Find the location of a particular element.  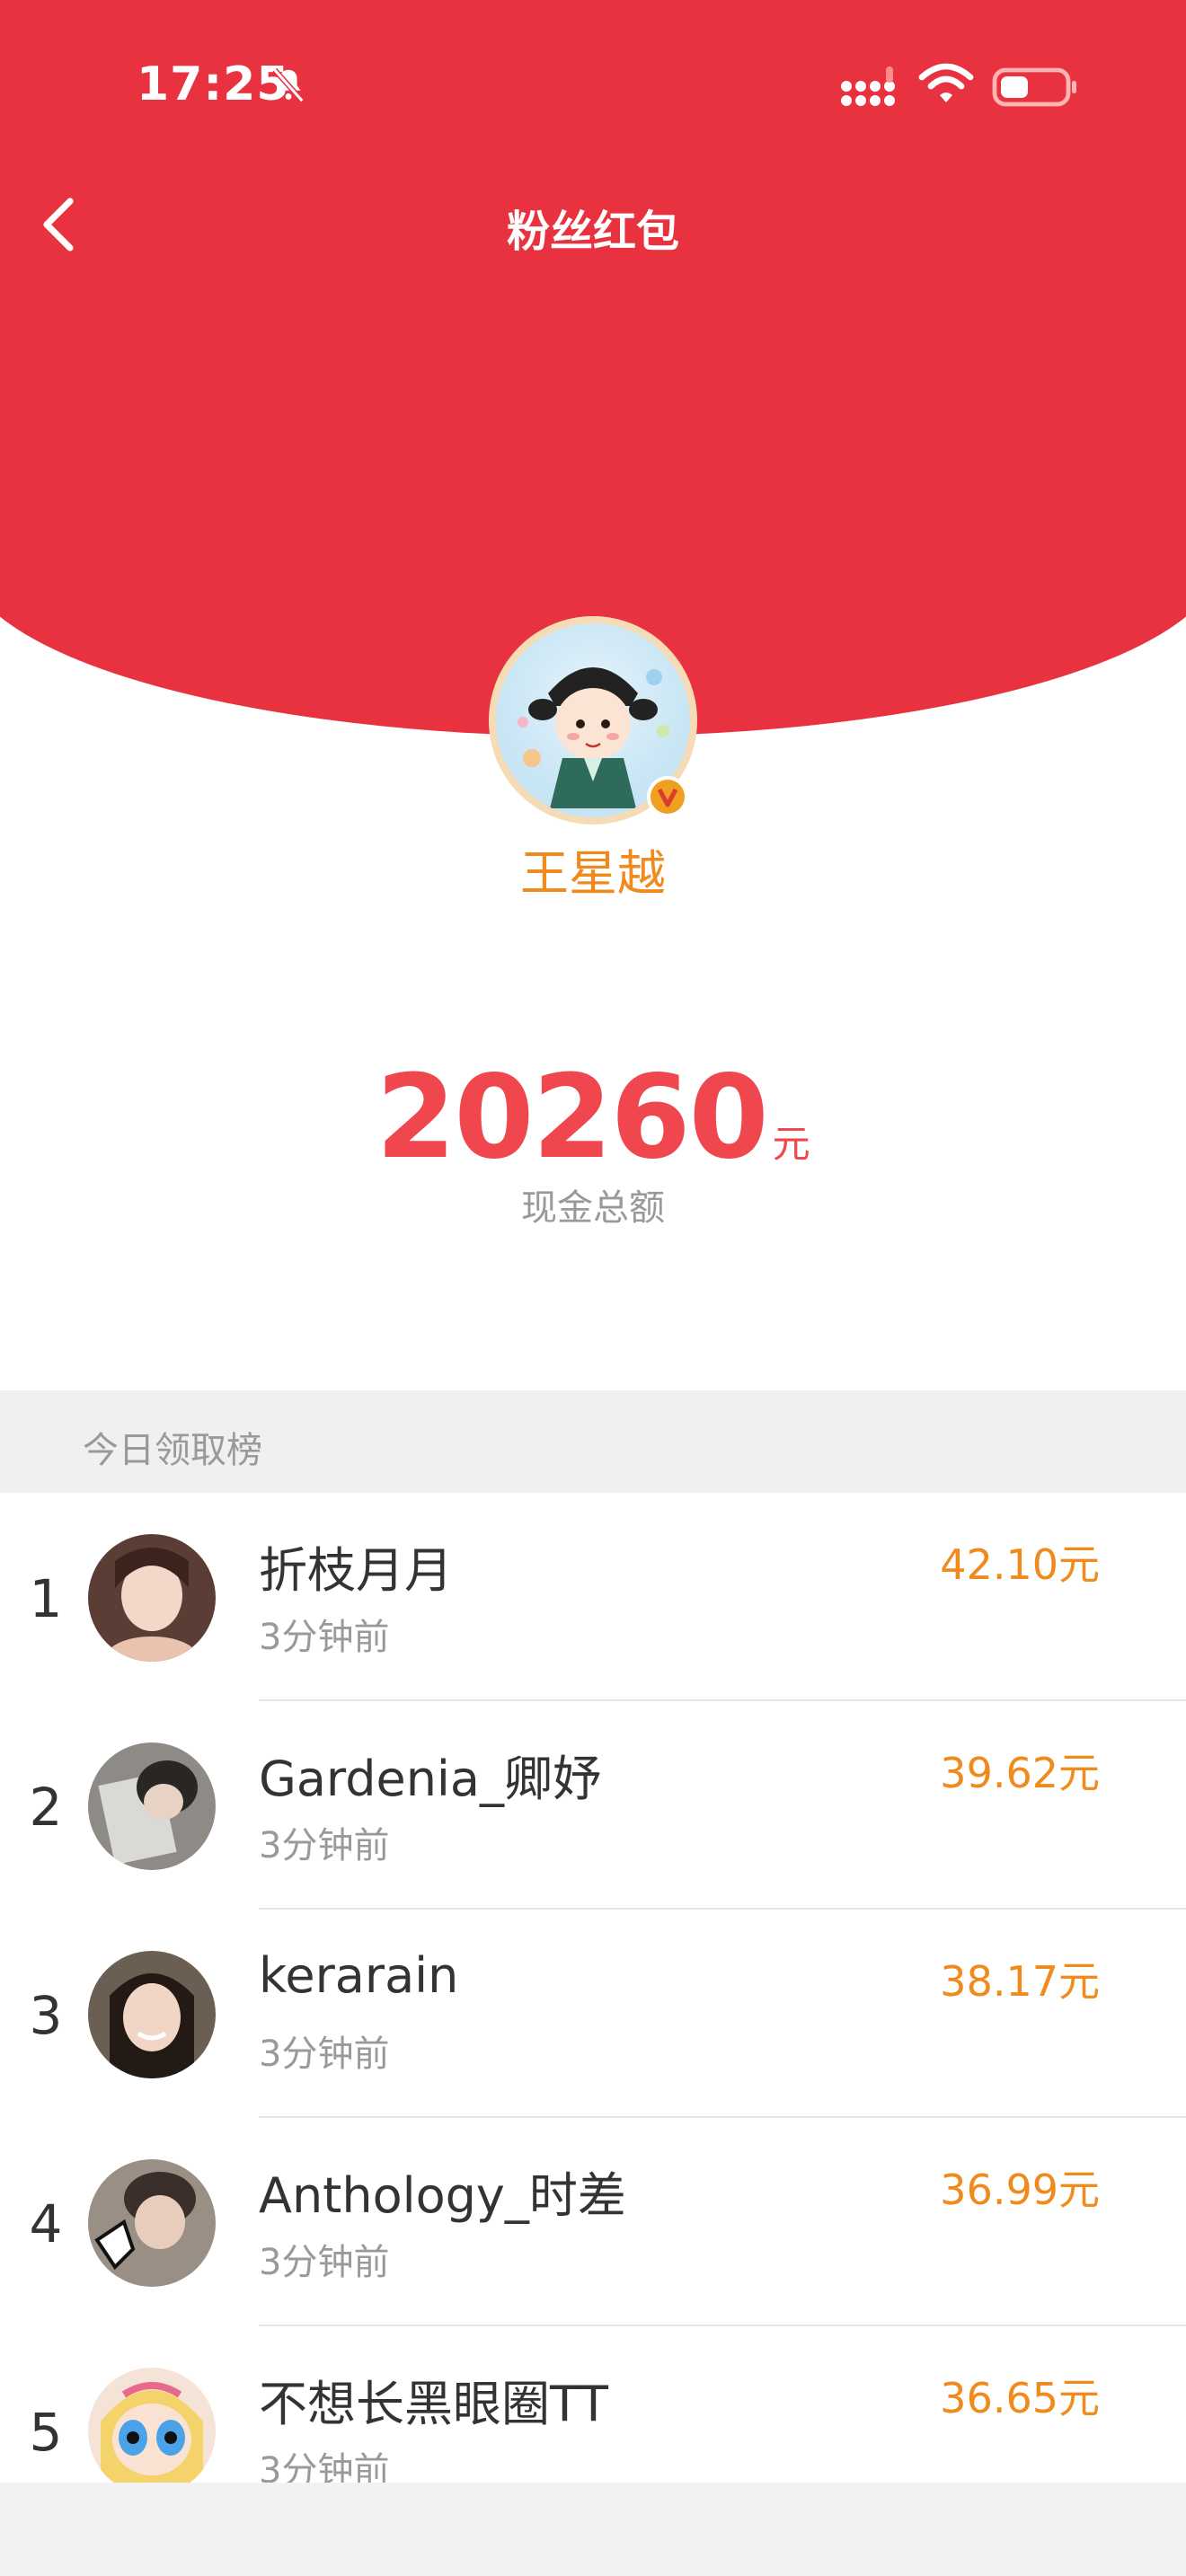

amount-row: 20260 元 is located at coordinates (593, 1118).